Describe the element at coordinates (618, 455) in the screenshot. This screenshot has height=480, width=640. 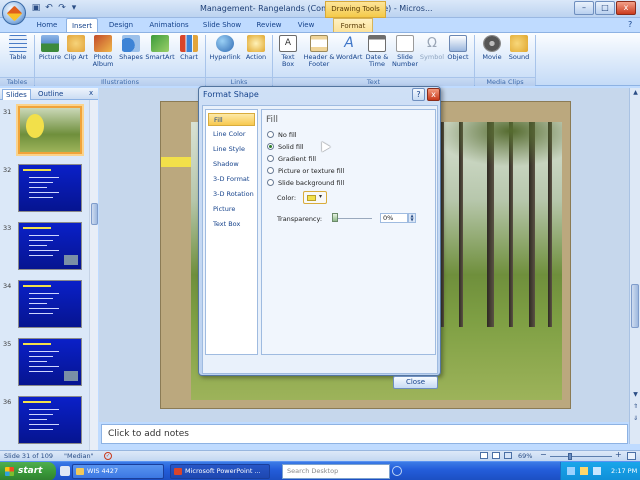
I see `zoom-in-icon: +` at that location.